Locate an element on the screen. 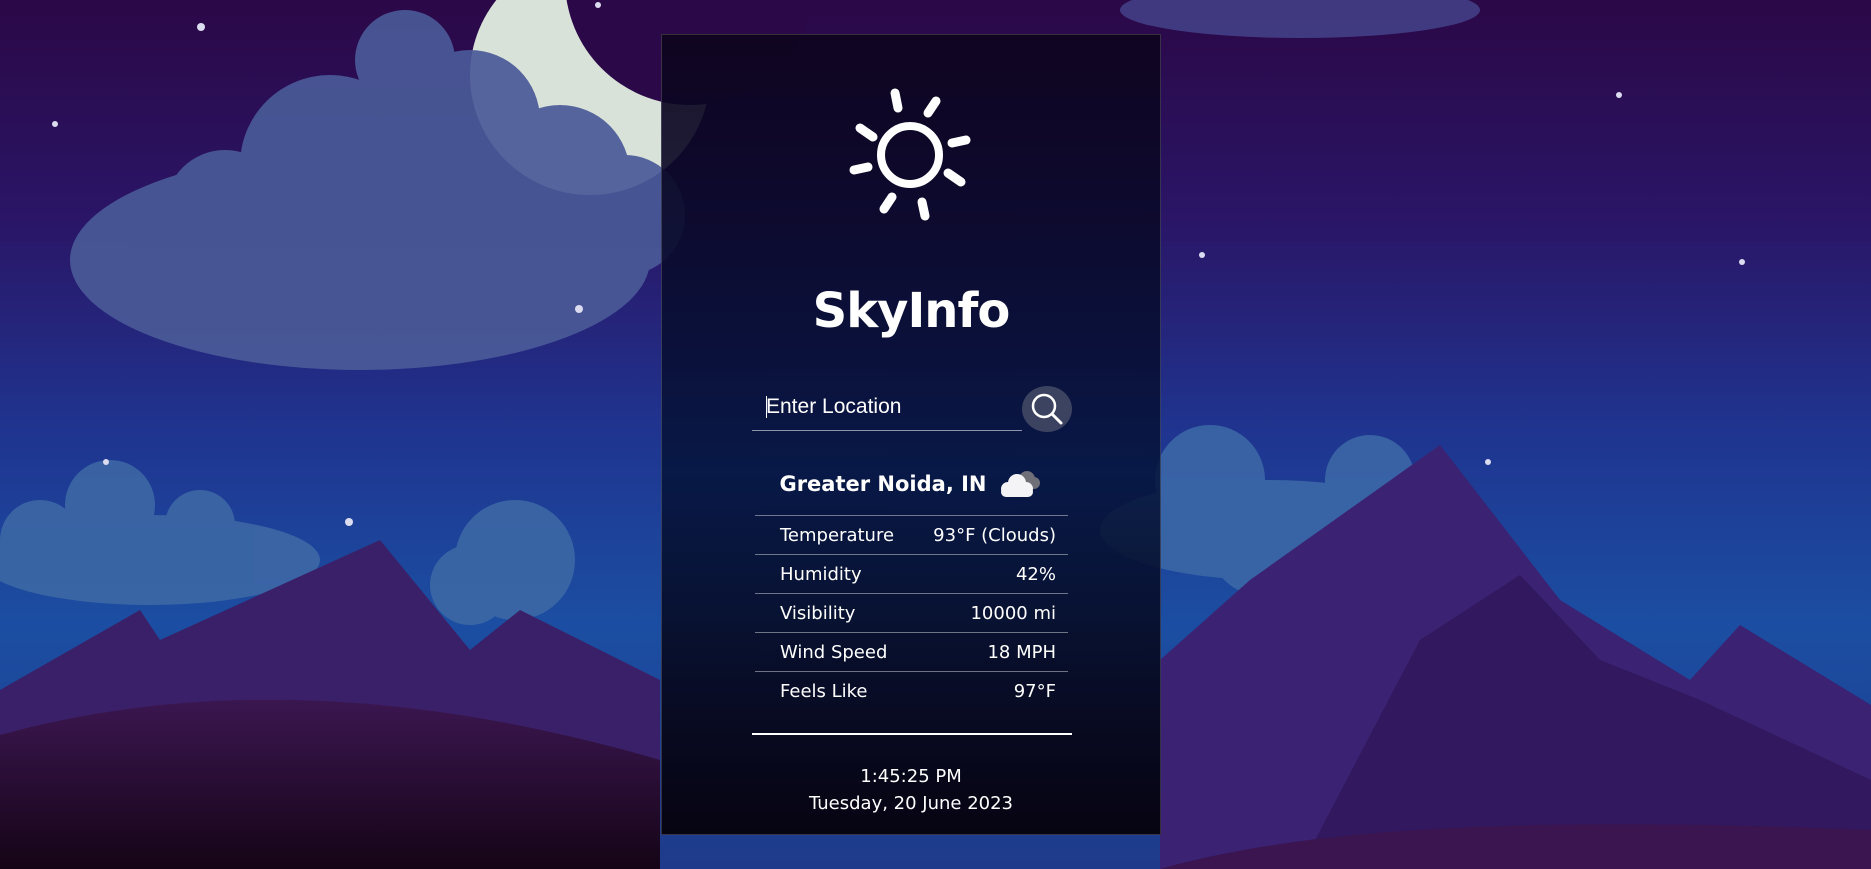  stat-label: Temperature is located at coordinates (837, 535).